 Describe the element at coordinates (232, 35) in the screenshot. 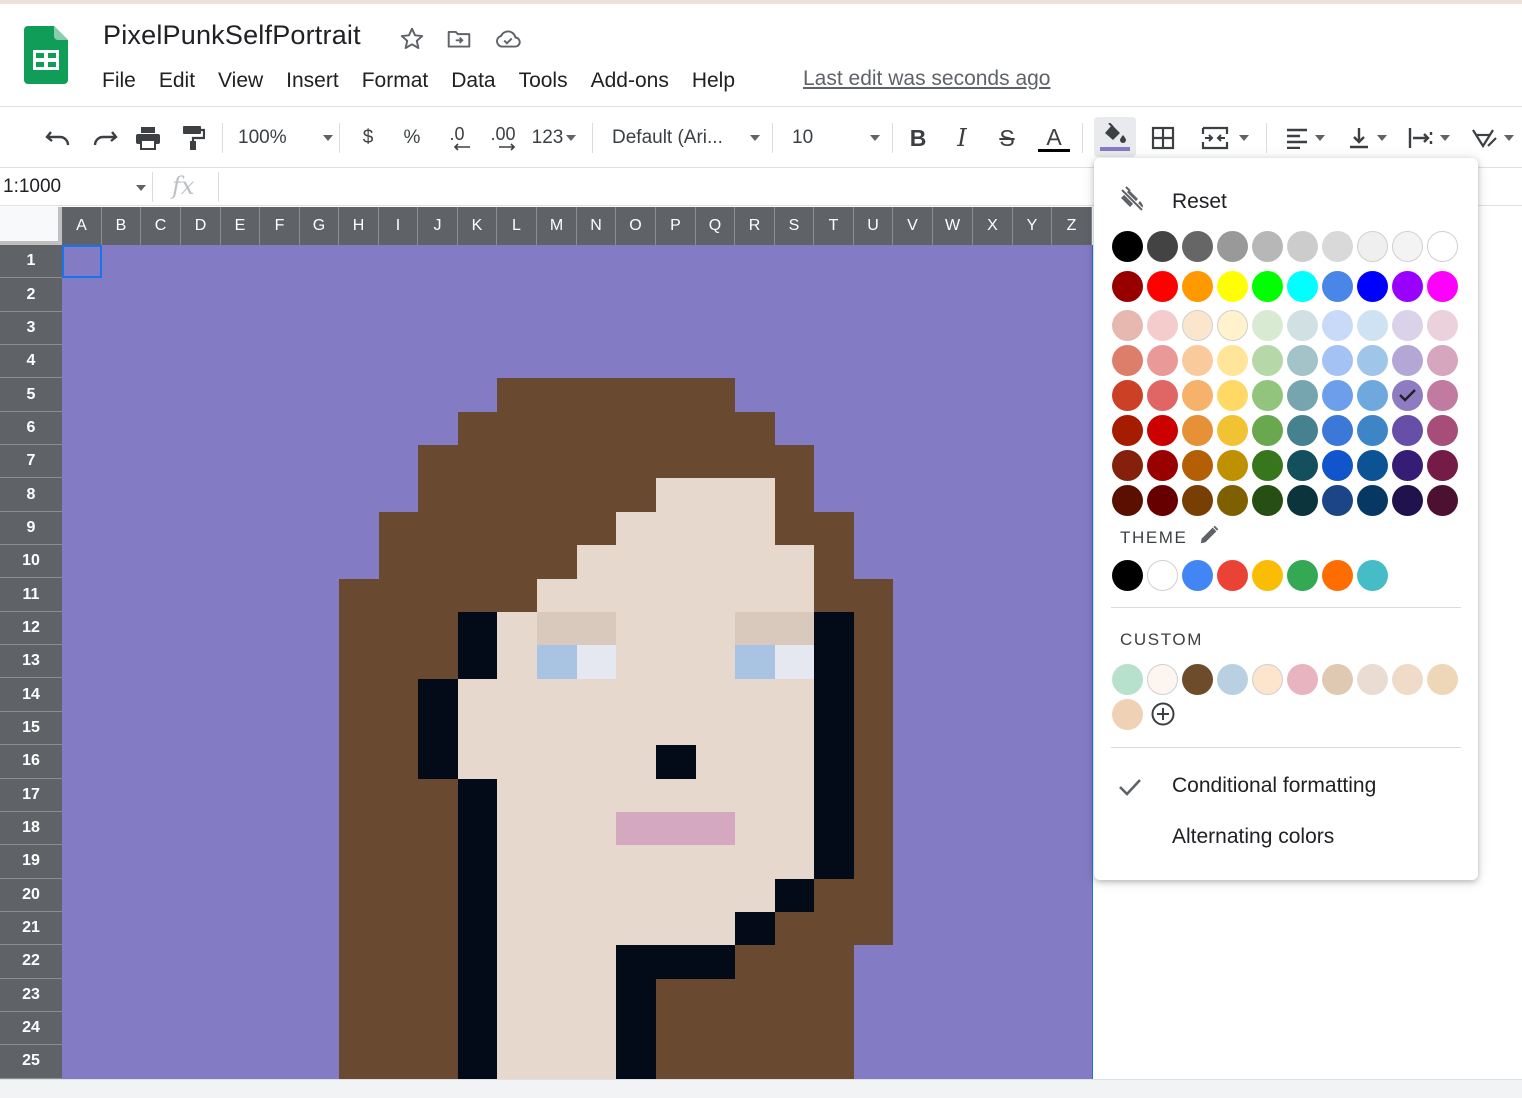

I see `document-title: PixelPunkSelfPortrait` at that location.